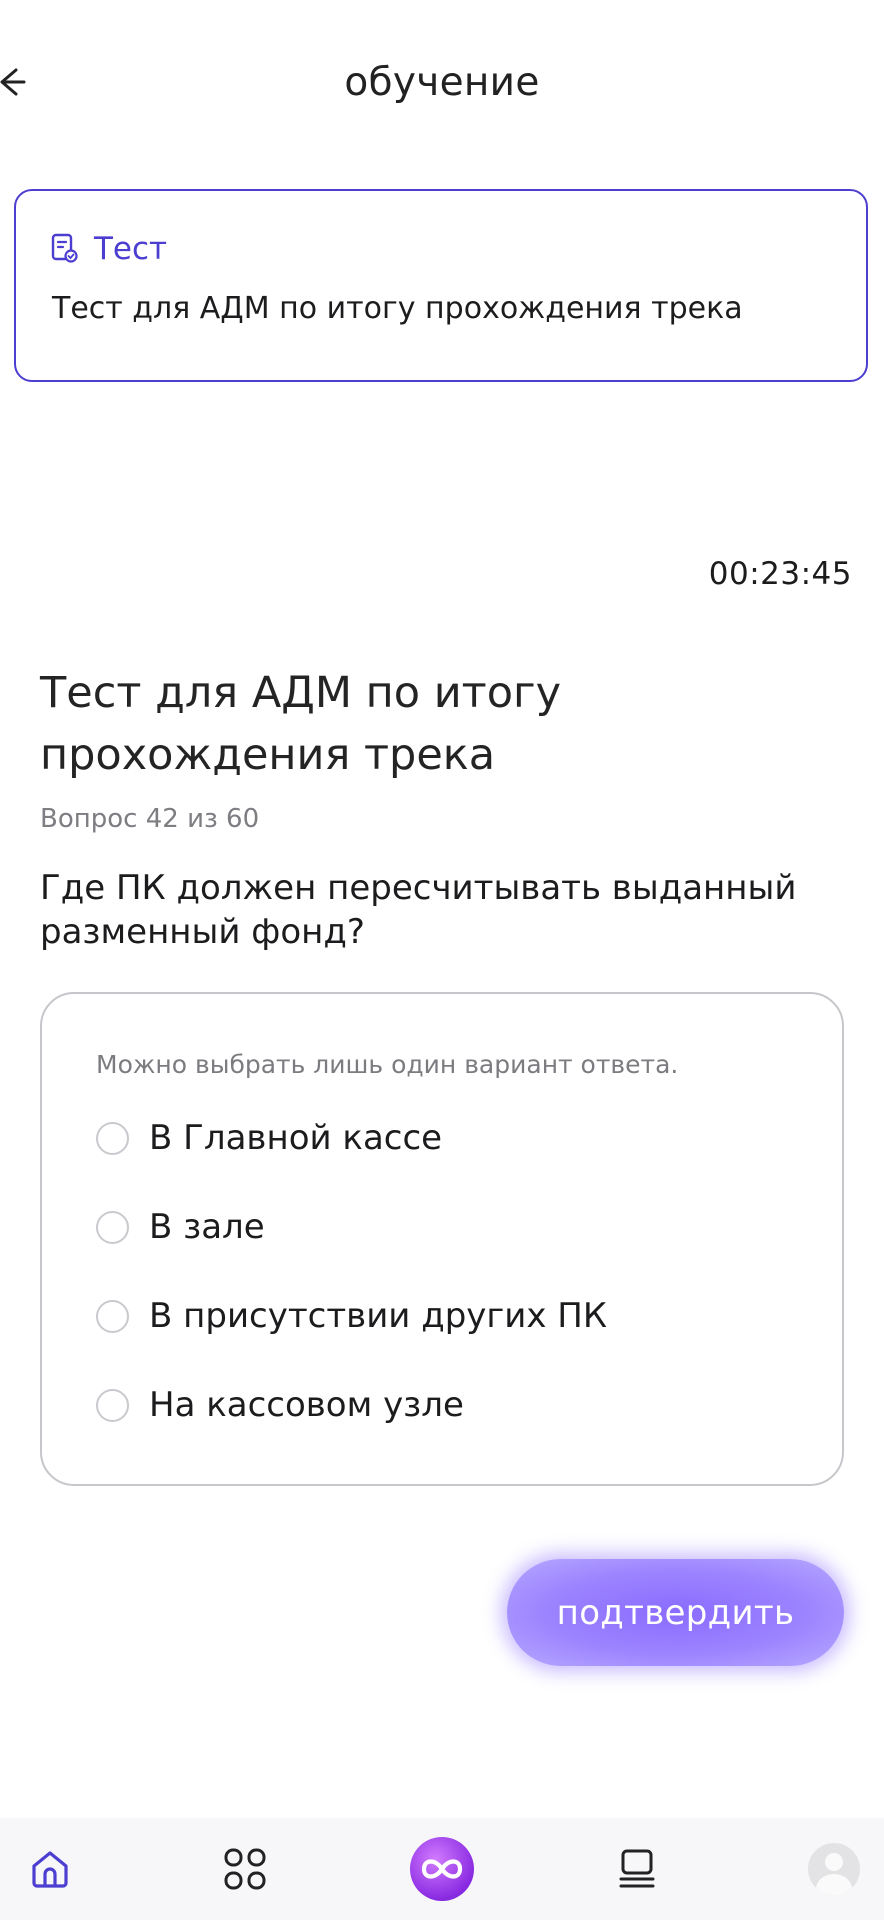 Image resolution: width=884 pixels, height=1920 pixels. I want to click on infinity-icon, so click(442, 1869).